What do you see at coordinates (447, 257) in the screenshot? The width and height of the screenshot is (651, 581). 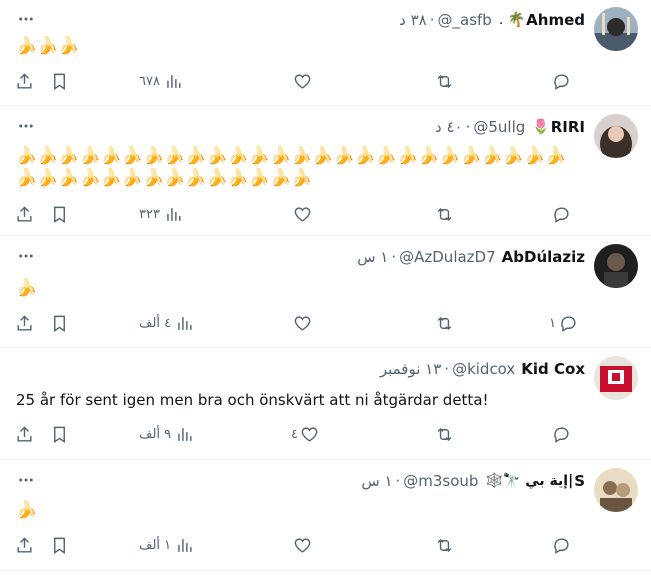 I see `handle: @AzDulazD7` at bounding box center [447, 257].